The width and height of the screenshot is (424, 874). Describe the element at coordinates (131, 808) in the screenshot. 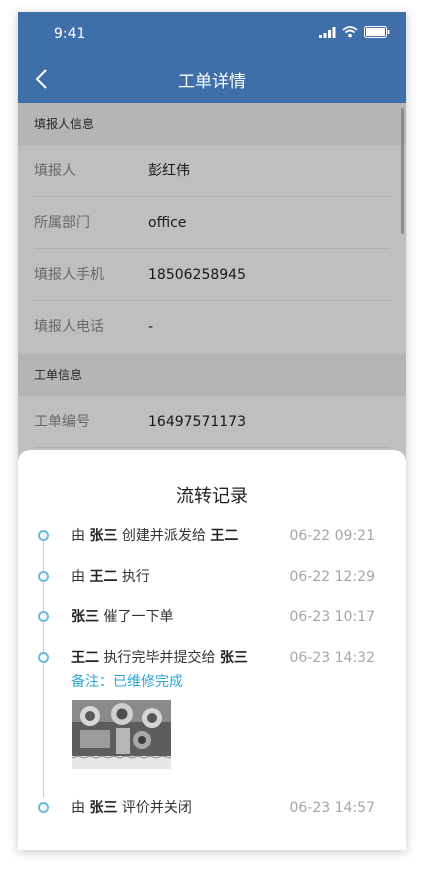

I see `timeline-text: 由 张三 评价并关闭` at that location.